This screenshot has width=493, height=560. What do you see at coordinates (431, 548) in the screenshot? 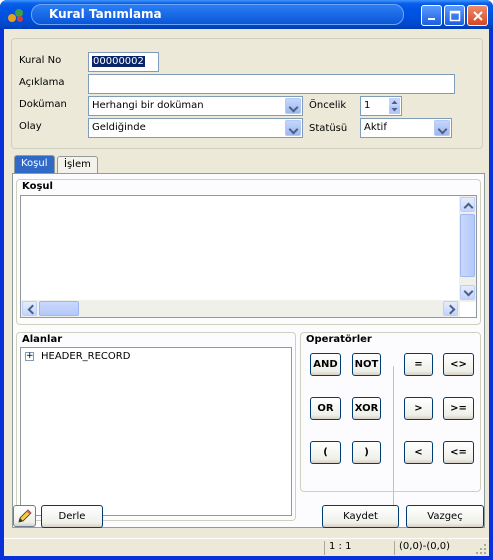
I see `selection-range: (0,0)-(0,0)` at bounding box center [431, 548].